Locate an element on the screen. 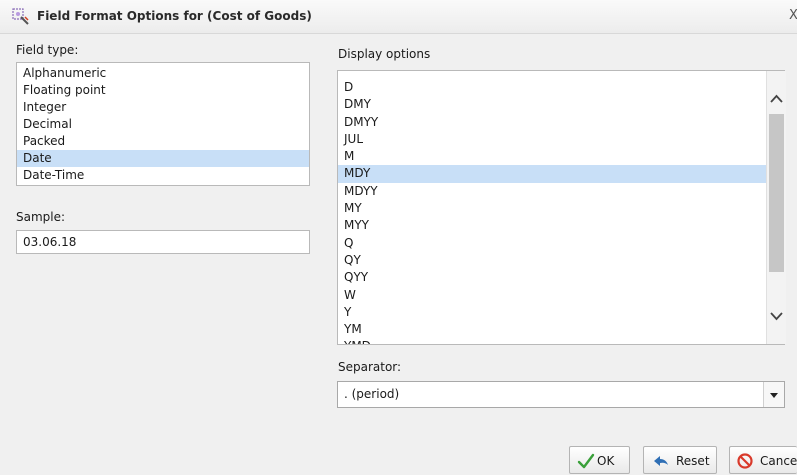 The height and width of the screenshot is (475, 797). field-type-item: Date is located at coordinates (163, 158).